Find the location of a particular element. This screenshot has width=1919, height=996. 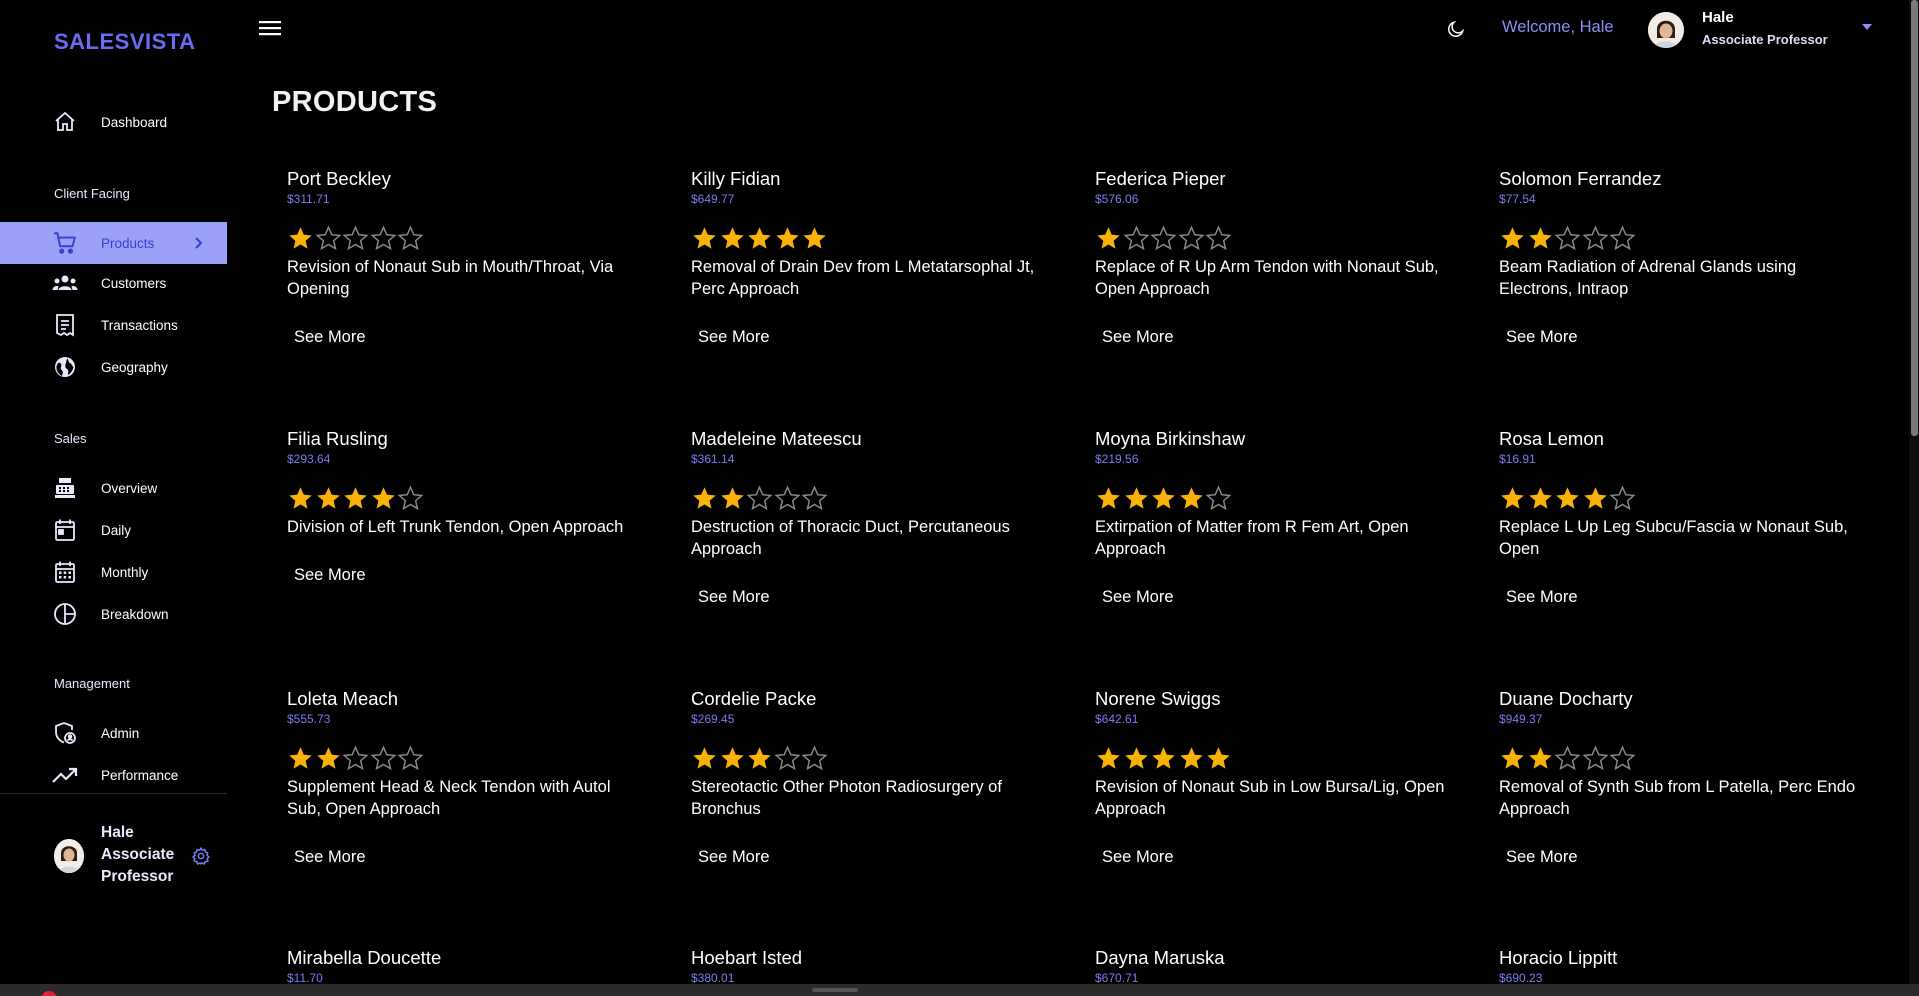

profile-role-line1: Associate is located at coordinates (138, 854).